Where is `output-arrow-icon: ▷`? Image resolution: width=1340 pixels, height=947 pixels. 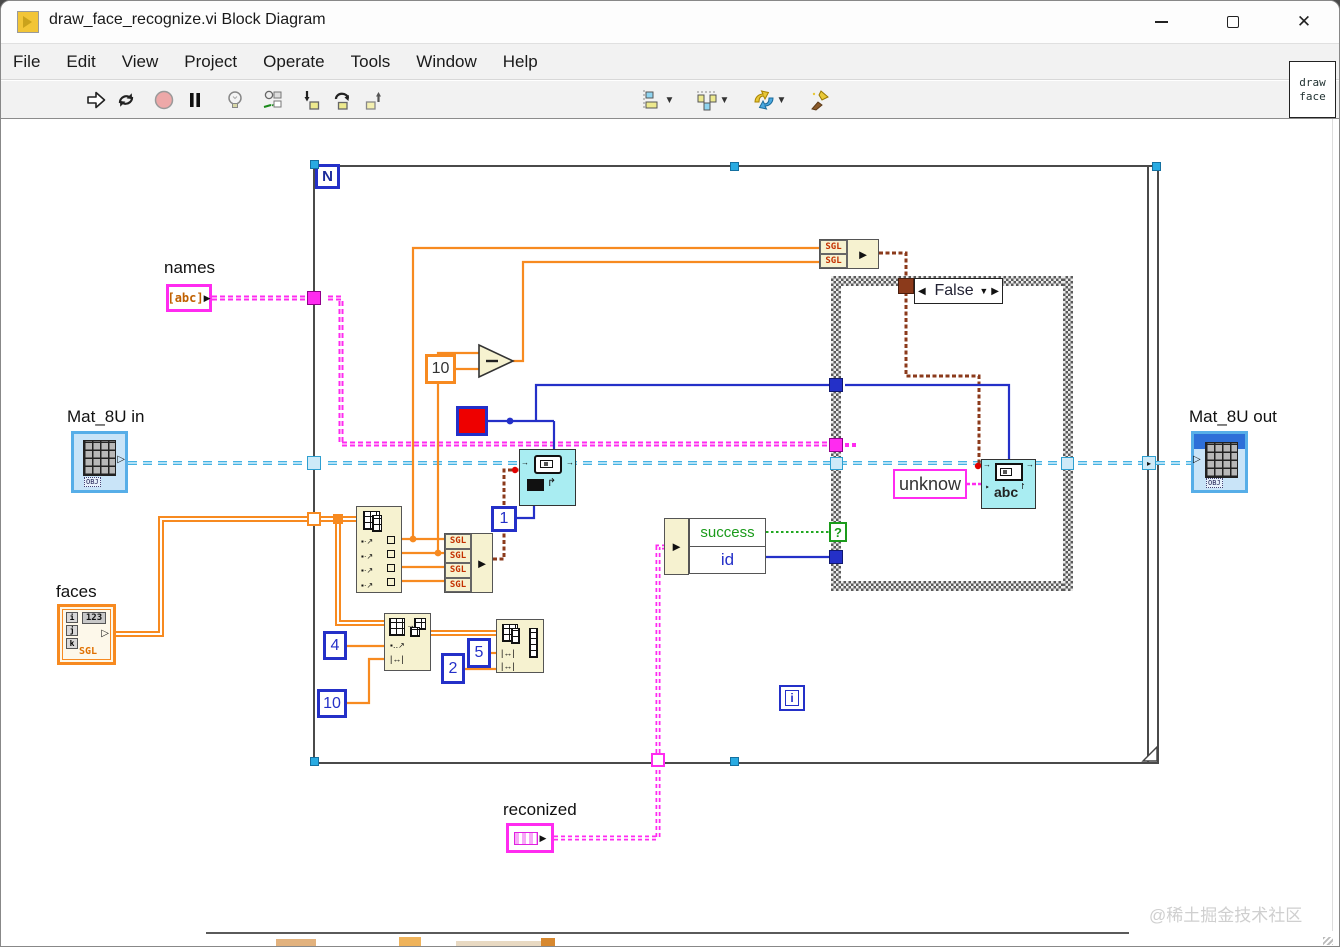 output-arrow-icon: ▷ is located at coordinates (105, 633).